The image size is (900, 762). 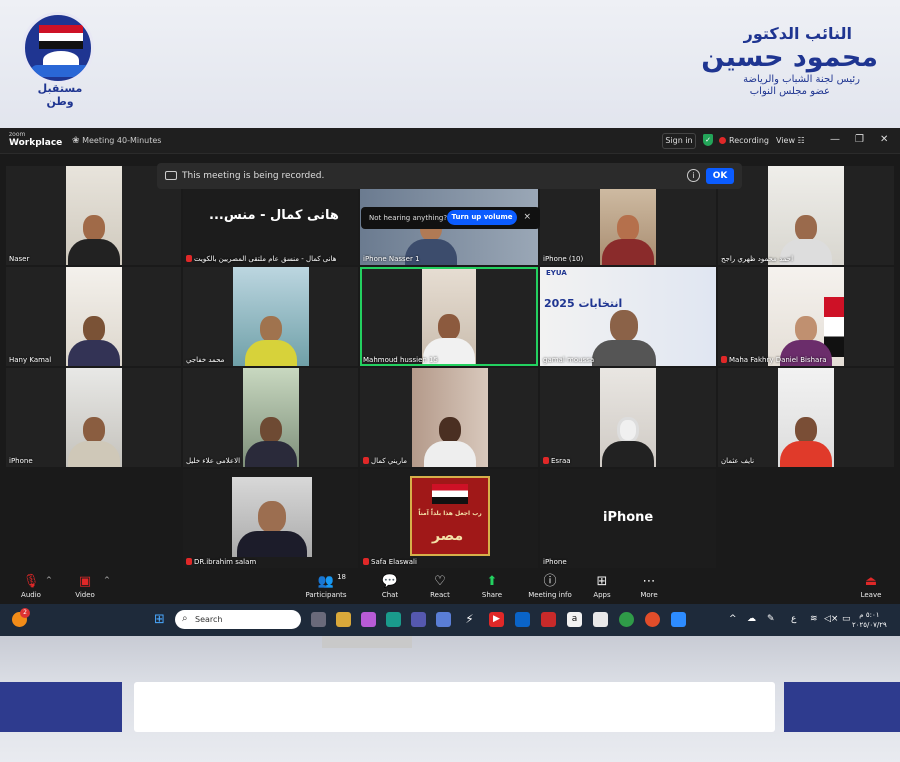 I want to click on mp-name: محمود حسين, so click(x=789, y=57).